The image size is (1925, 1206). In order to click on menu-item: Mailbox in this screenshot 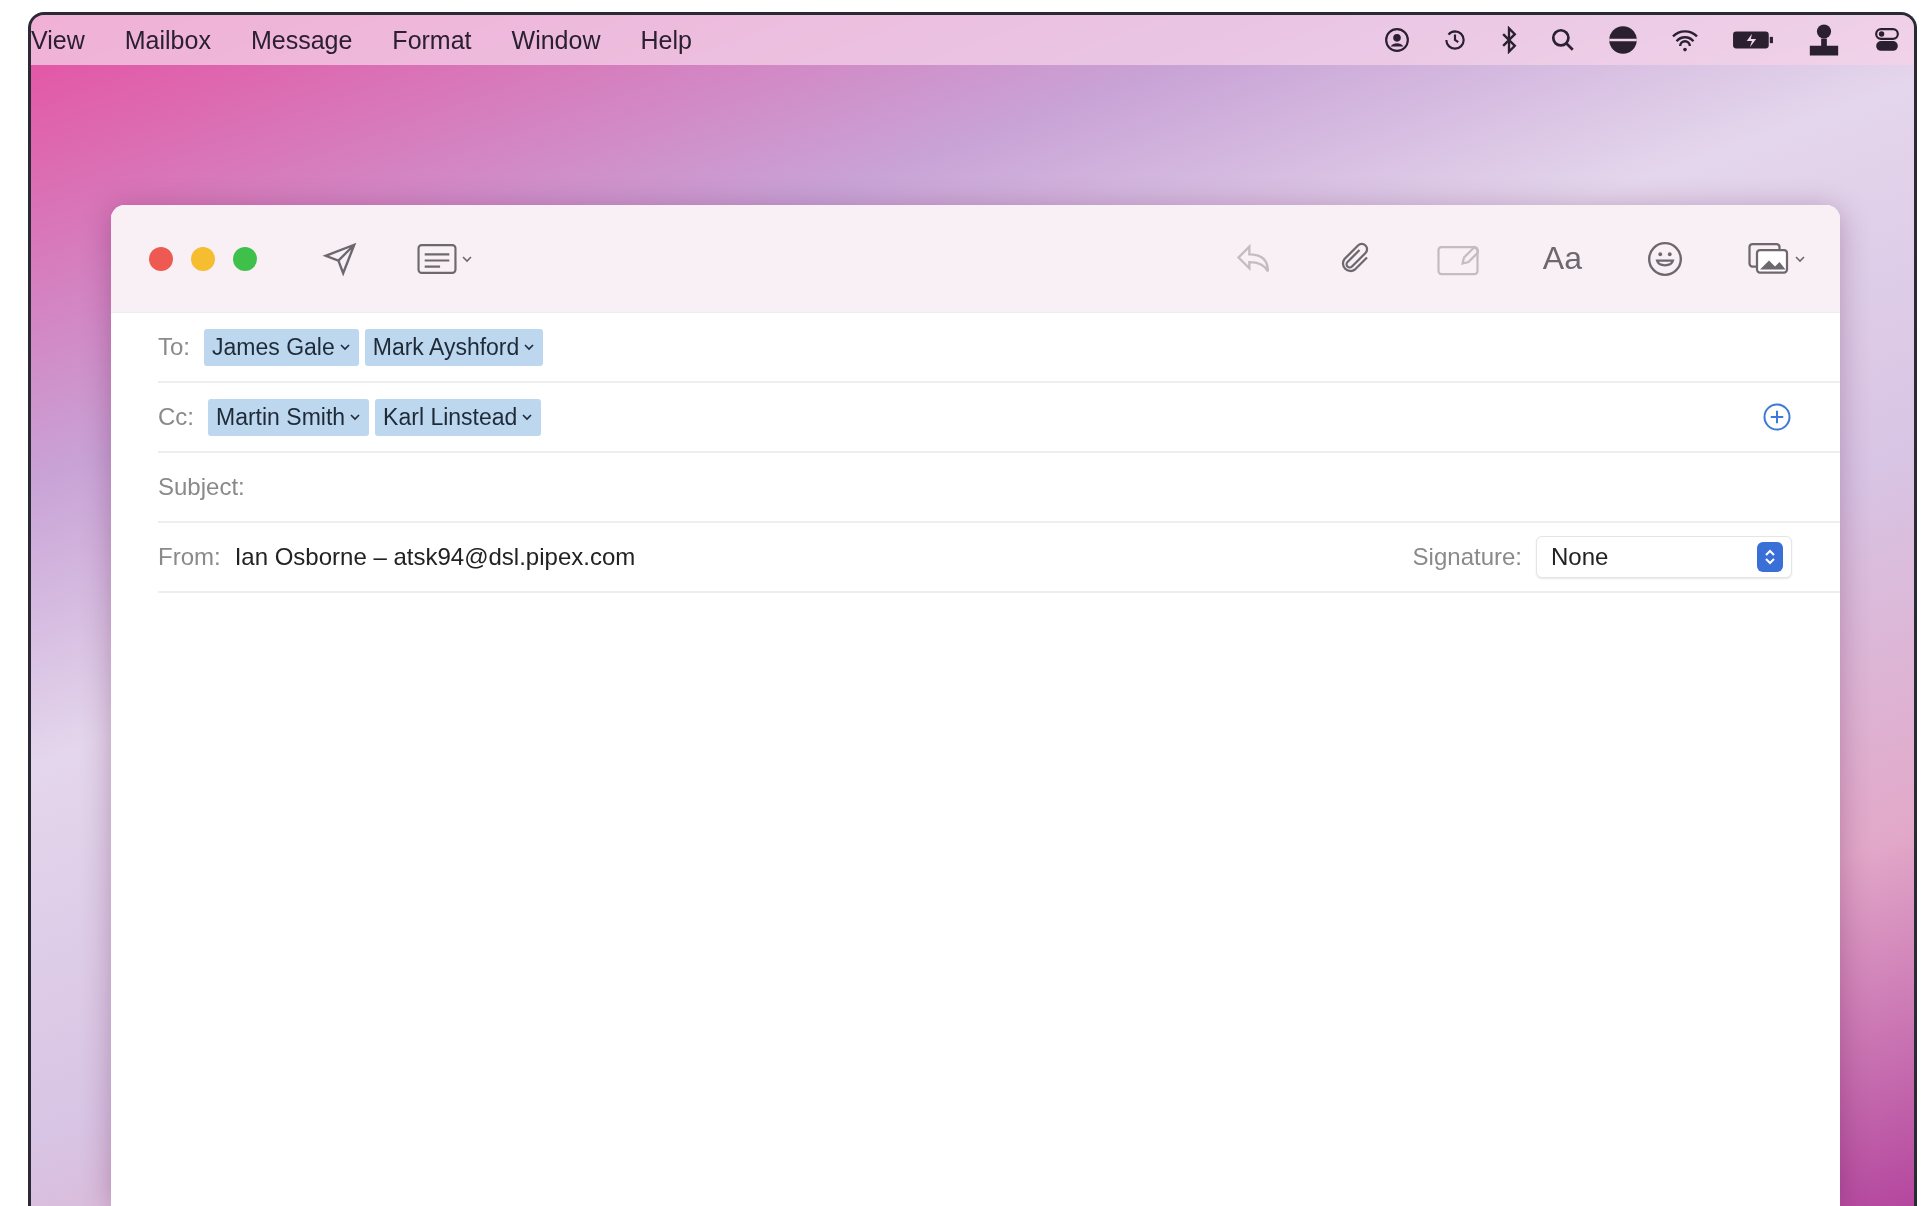, I will do `click(167, 40)`.